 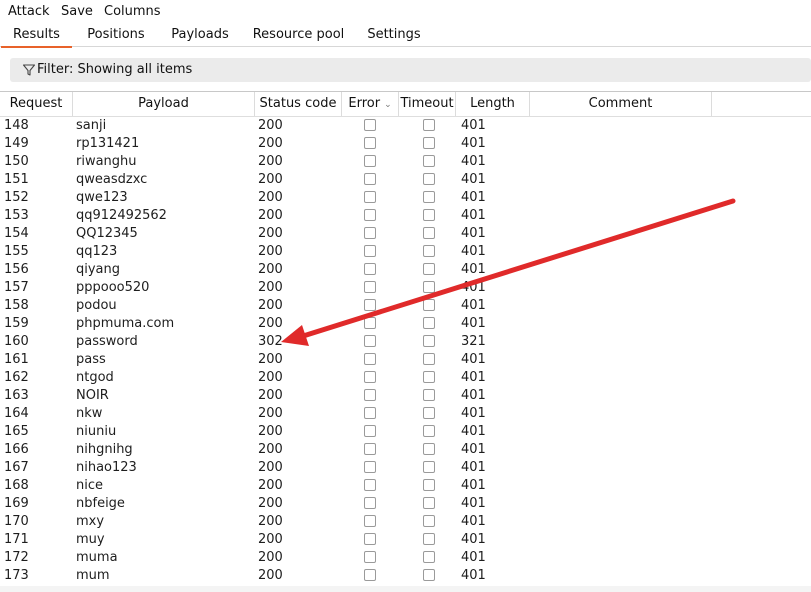 I want to click on table-row: 149 rp131421 200 401, so click(x=405, y=144).